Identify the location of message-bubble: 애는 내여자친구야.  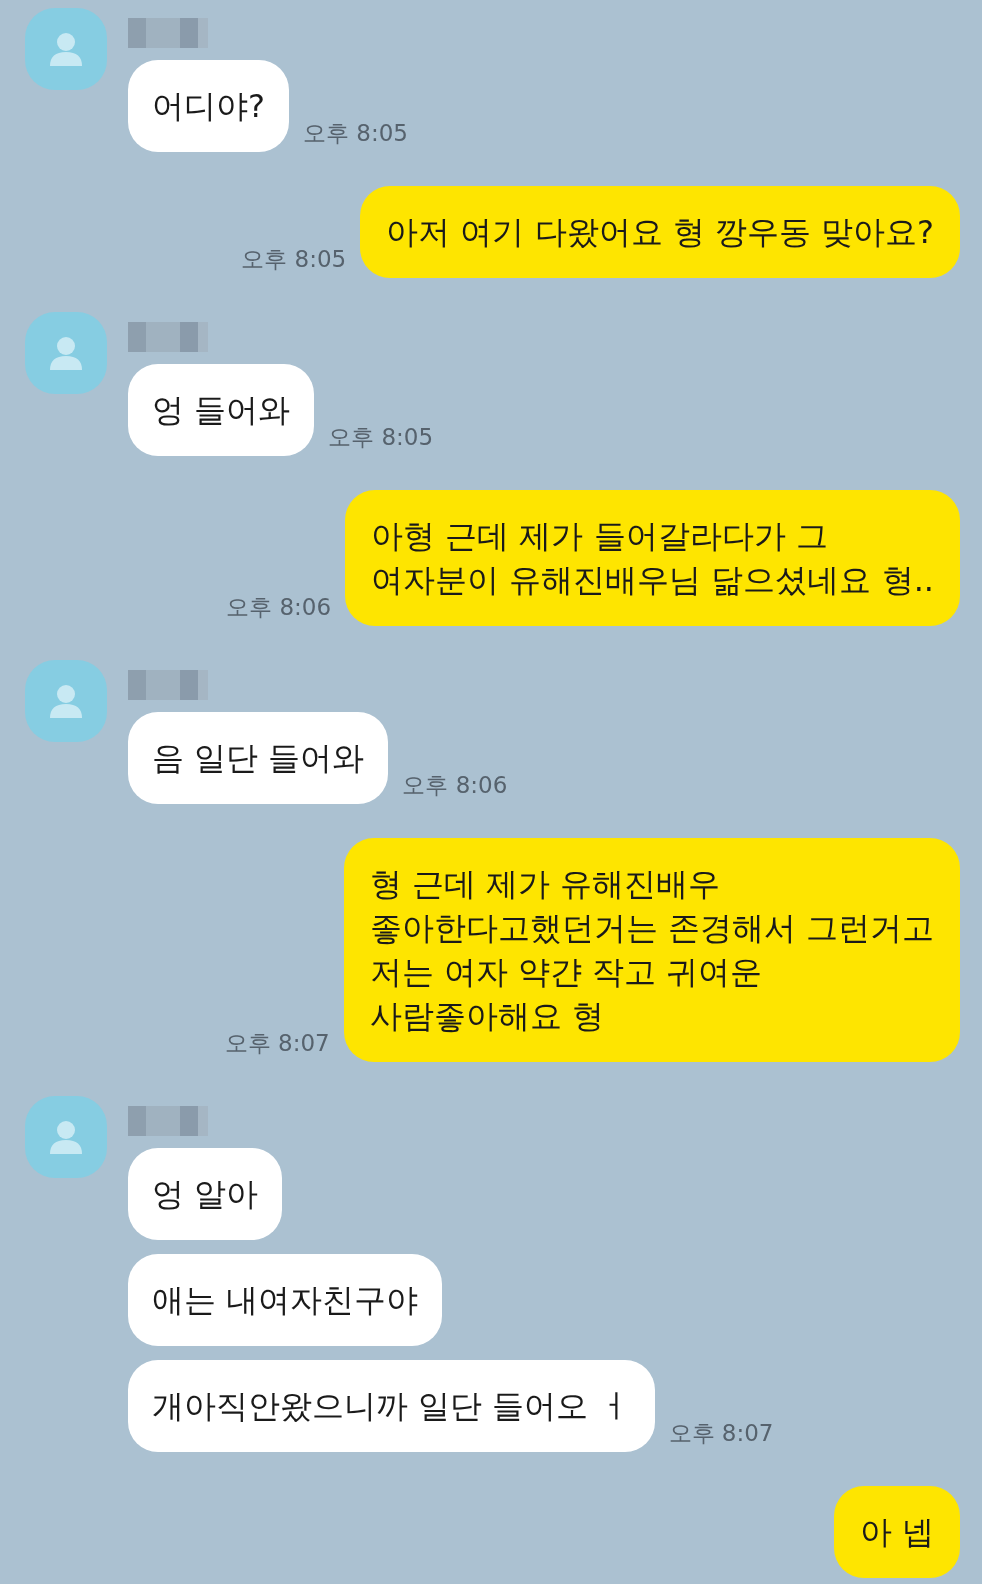
(285, 1300).